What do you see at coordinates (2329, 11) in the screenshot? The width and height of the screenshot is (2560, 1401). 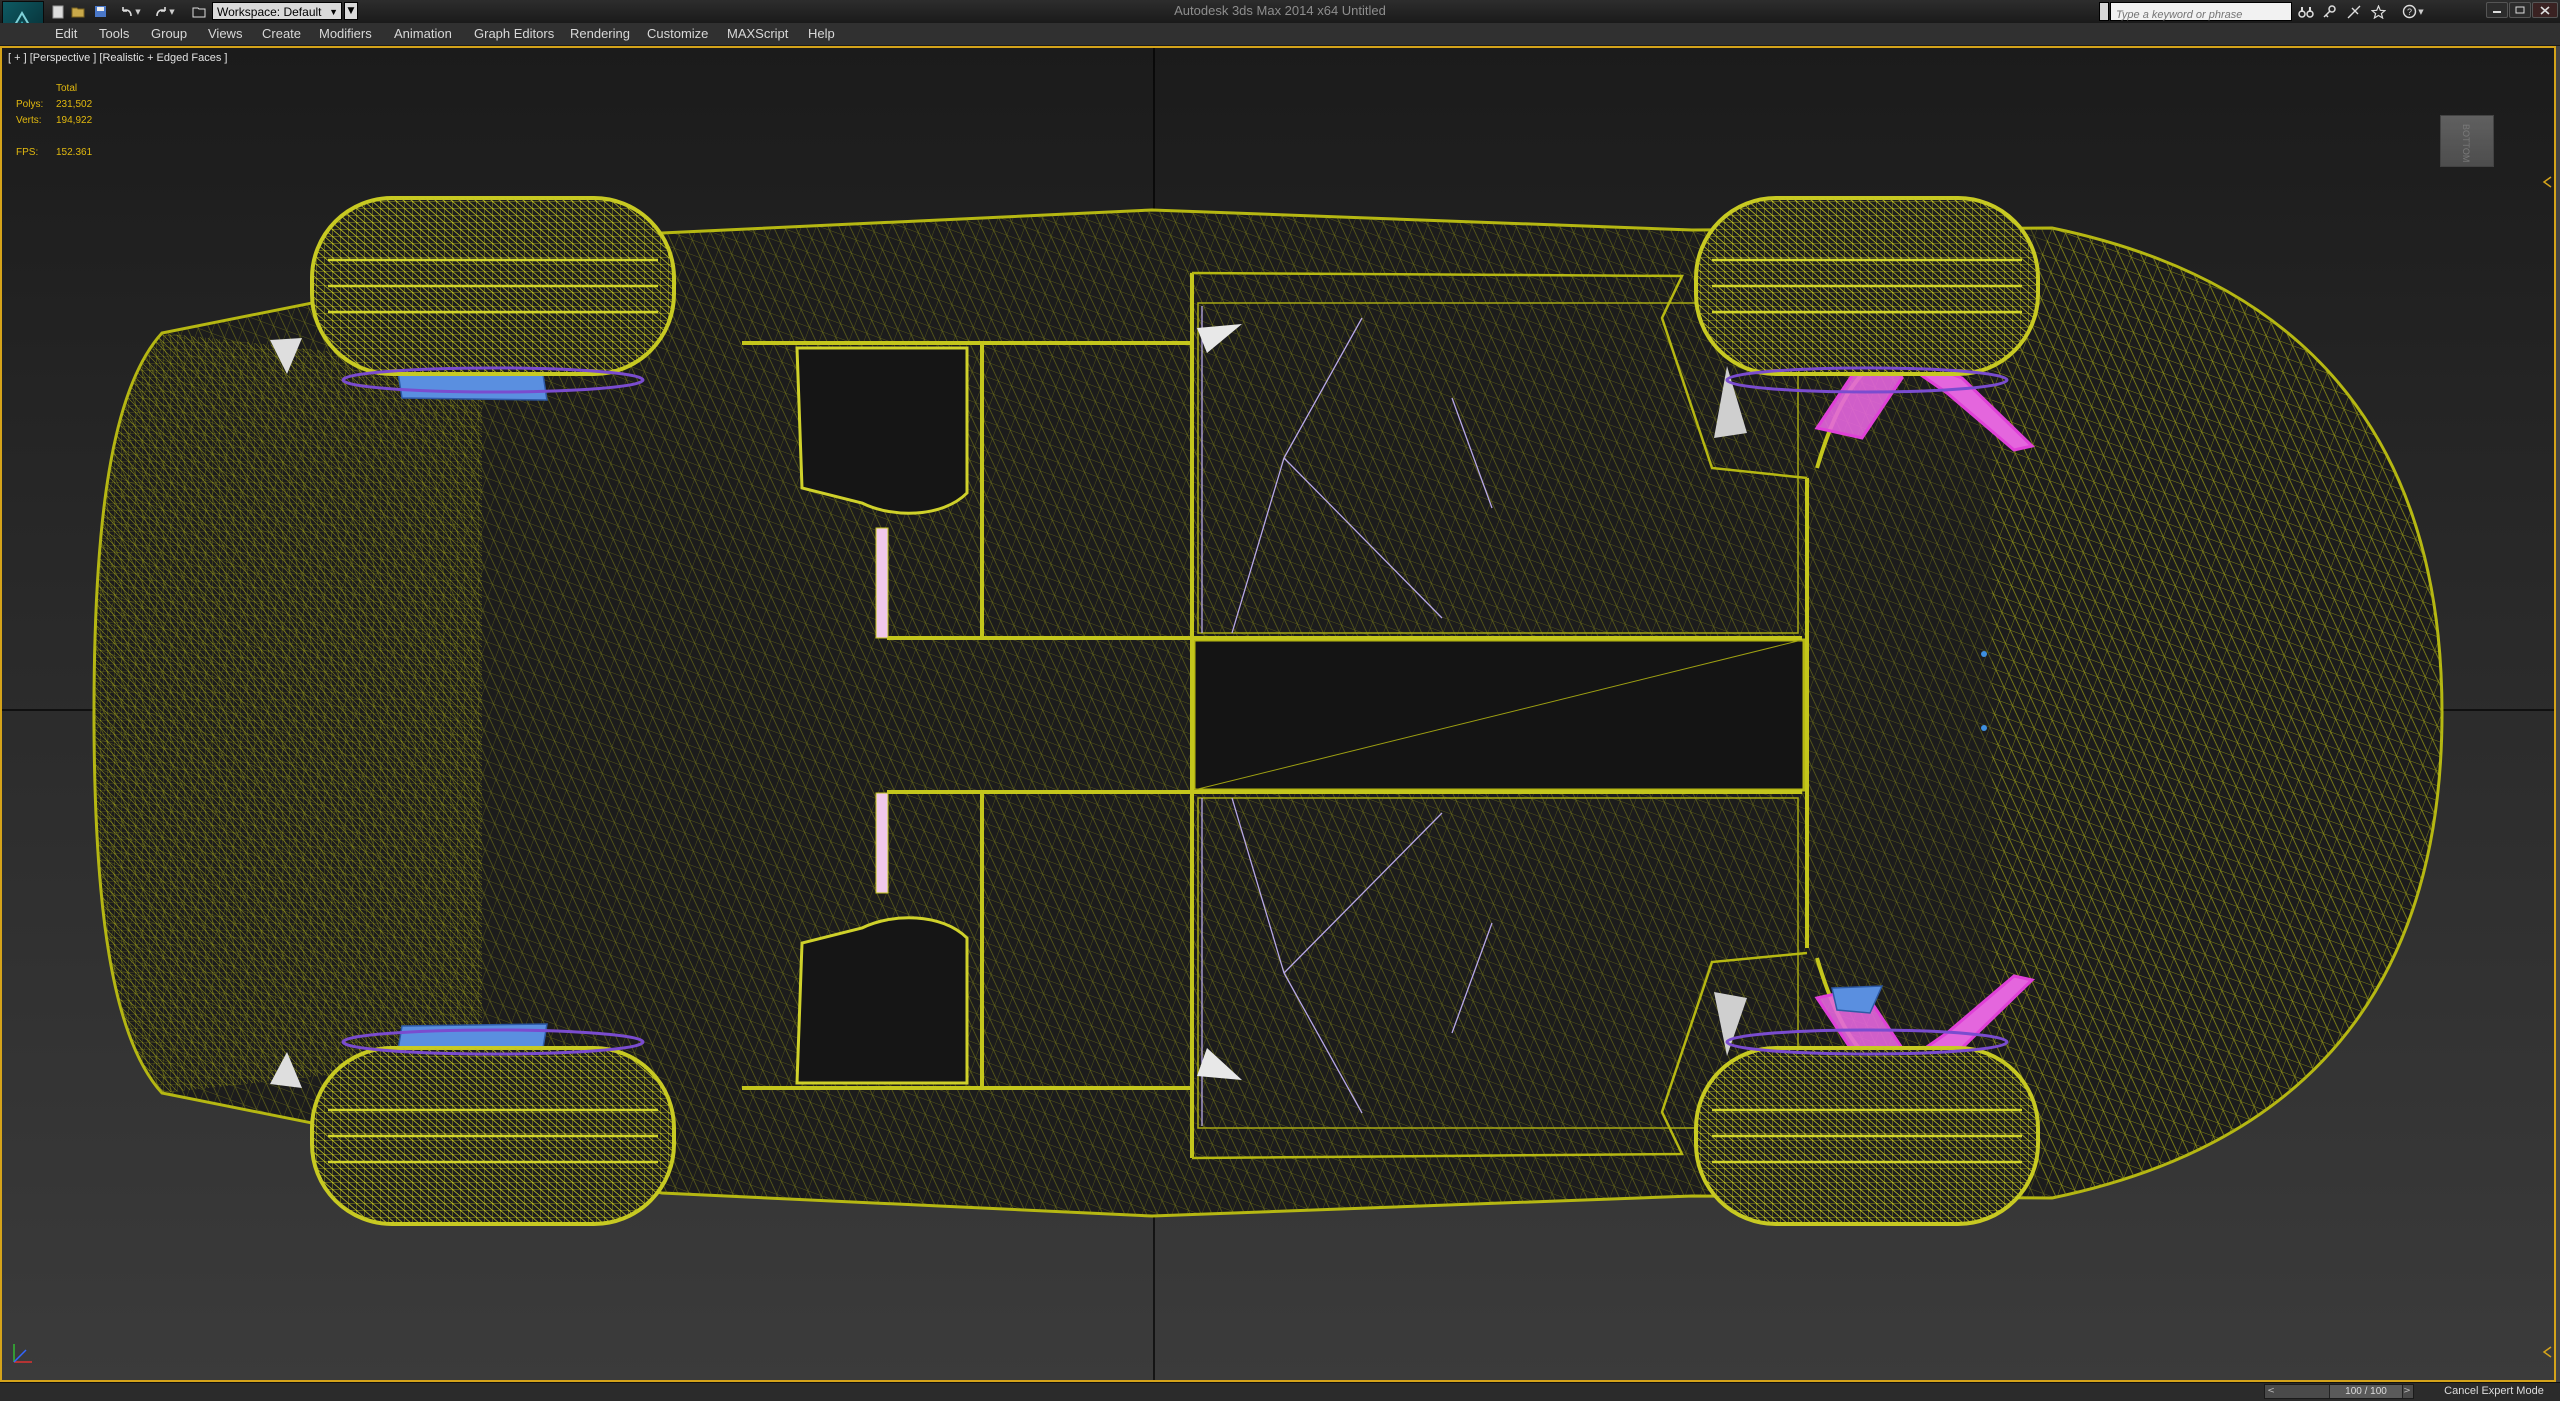 I see `key-icon` at bounding box center [2329, 11].